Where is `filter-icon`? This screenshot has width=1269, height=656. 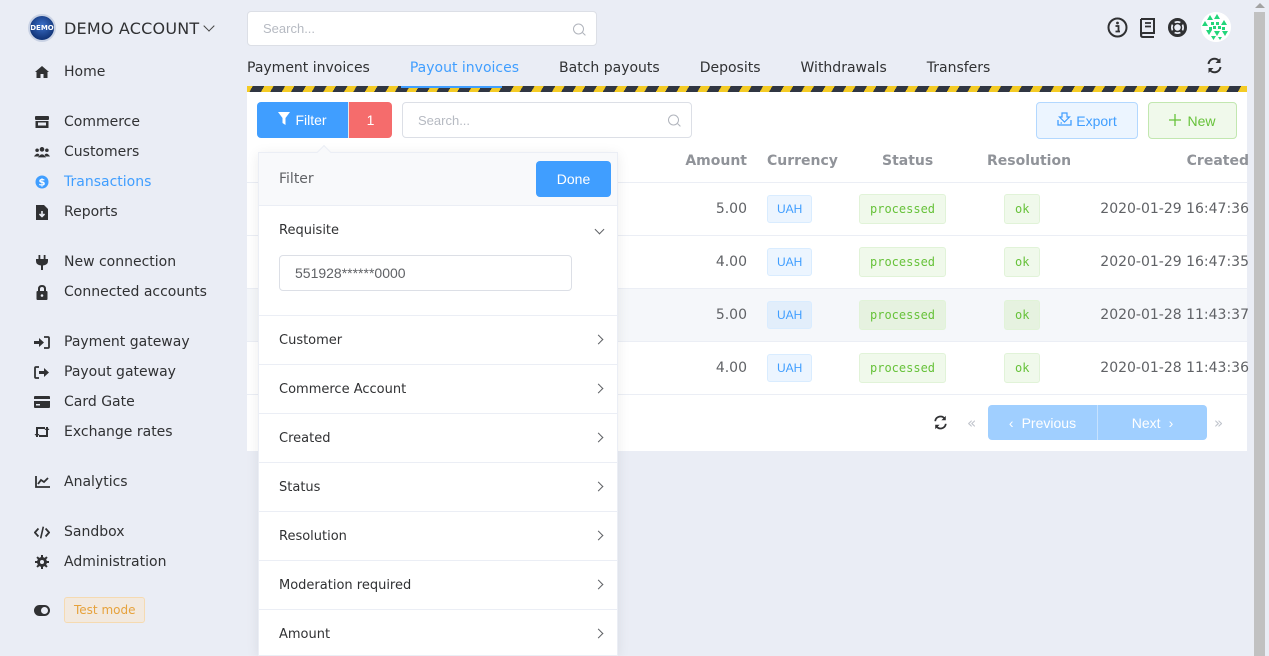
filter-icon is located at coordinates (284, 120).